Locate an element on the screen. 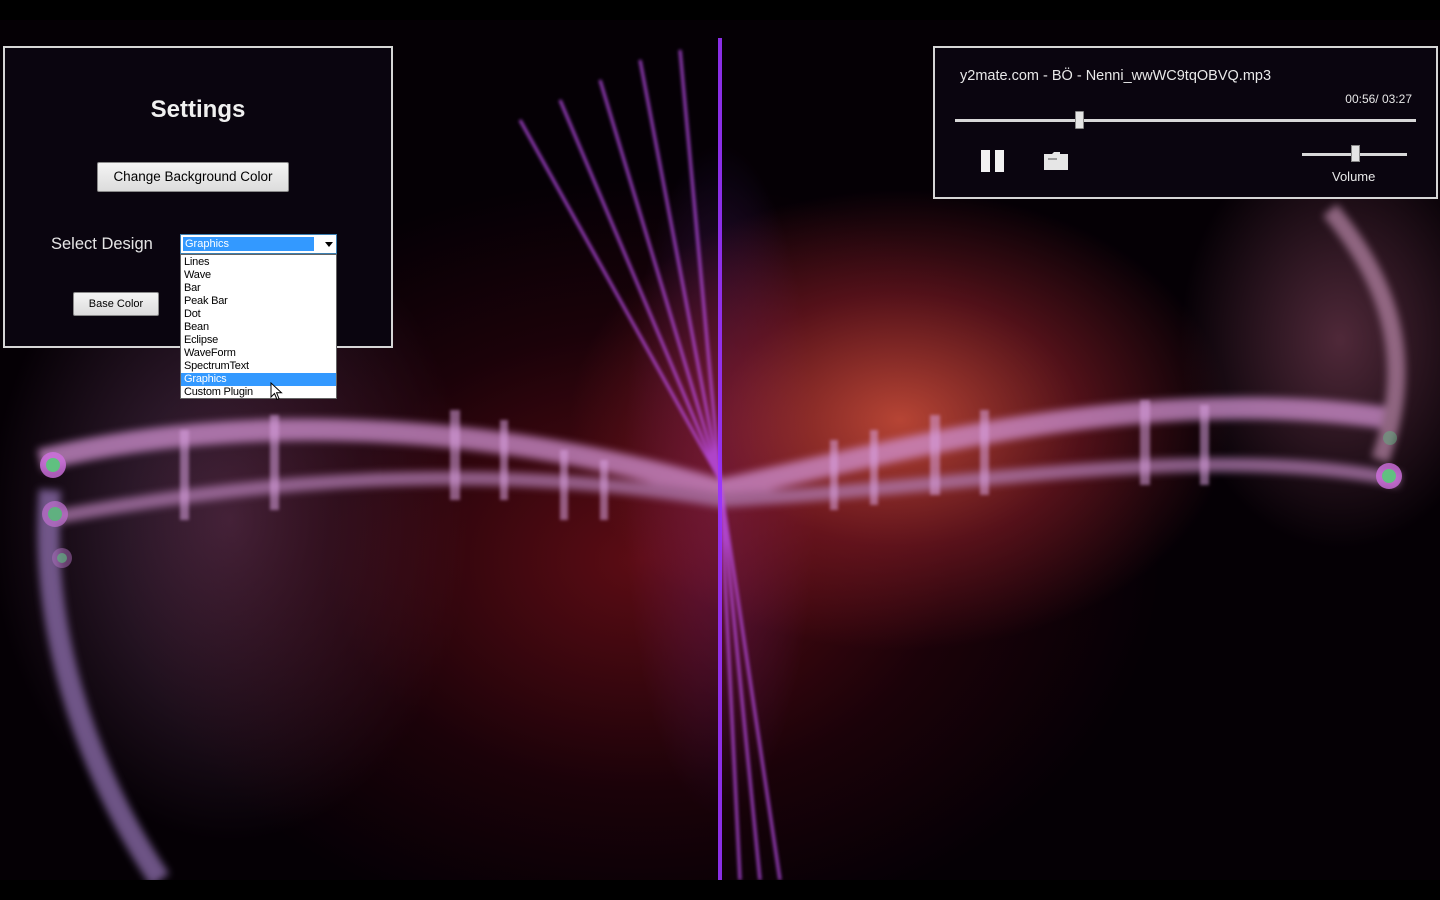 The height and width of the screenshot is (900, 1440). top-letterbox-bar is located at coordinates (720, 10).